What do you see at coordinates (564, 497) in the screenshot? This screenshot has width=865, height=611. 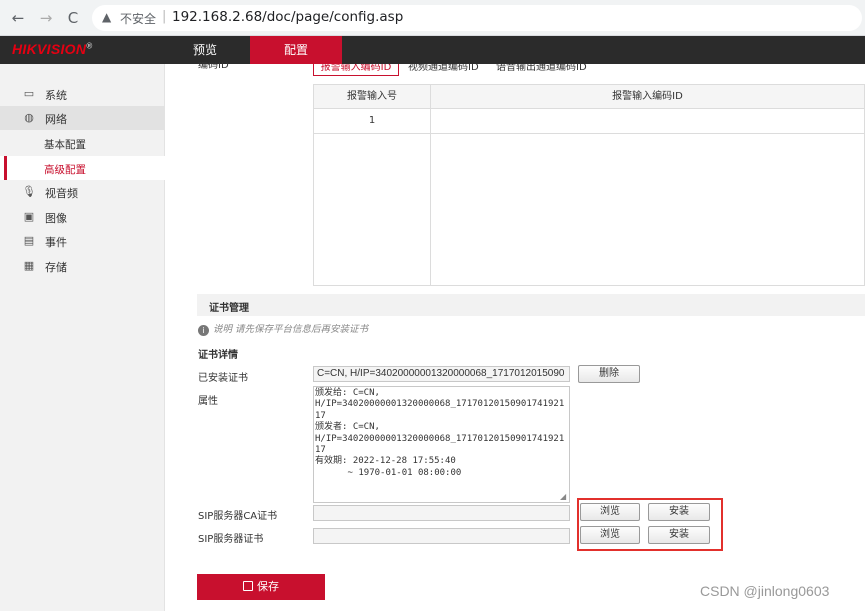 I see `resize-grip-icon: ◢` at bounding box center [564, 497].